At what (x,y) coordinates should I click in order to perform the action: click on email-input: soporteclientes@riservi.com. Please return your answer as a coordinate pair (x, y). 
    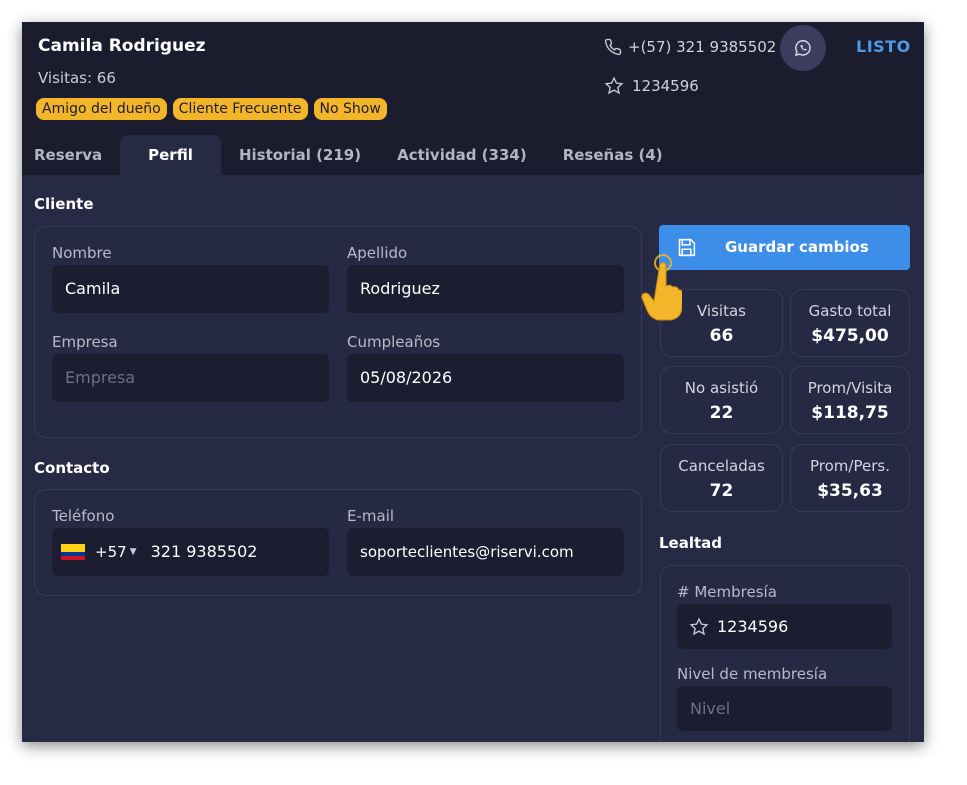
    Looking at the image, I should click on (485, 552).